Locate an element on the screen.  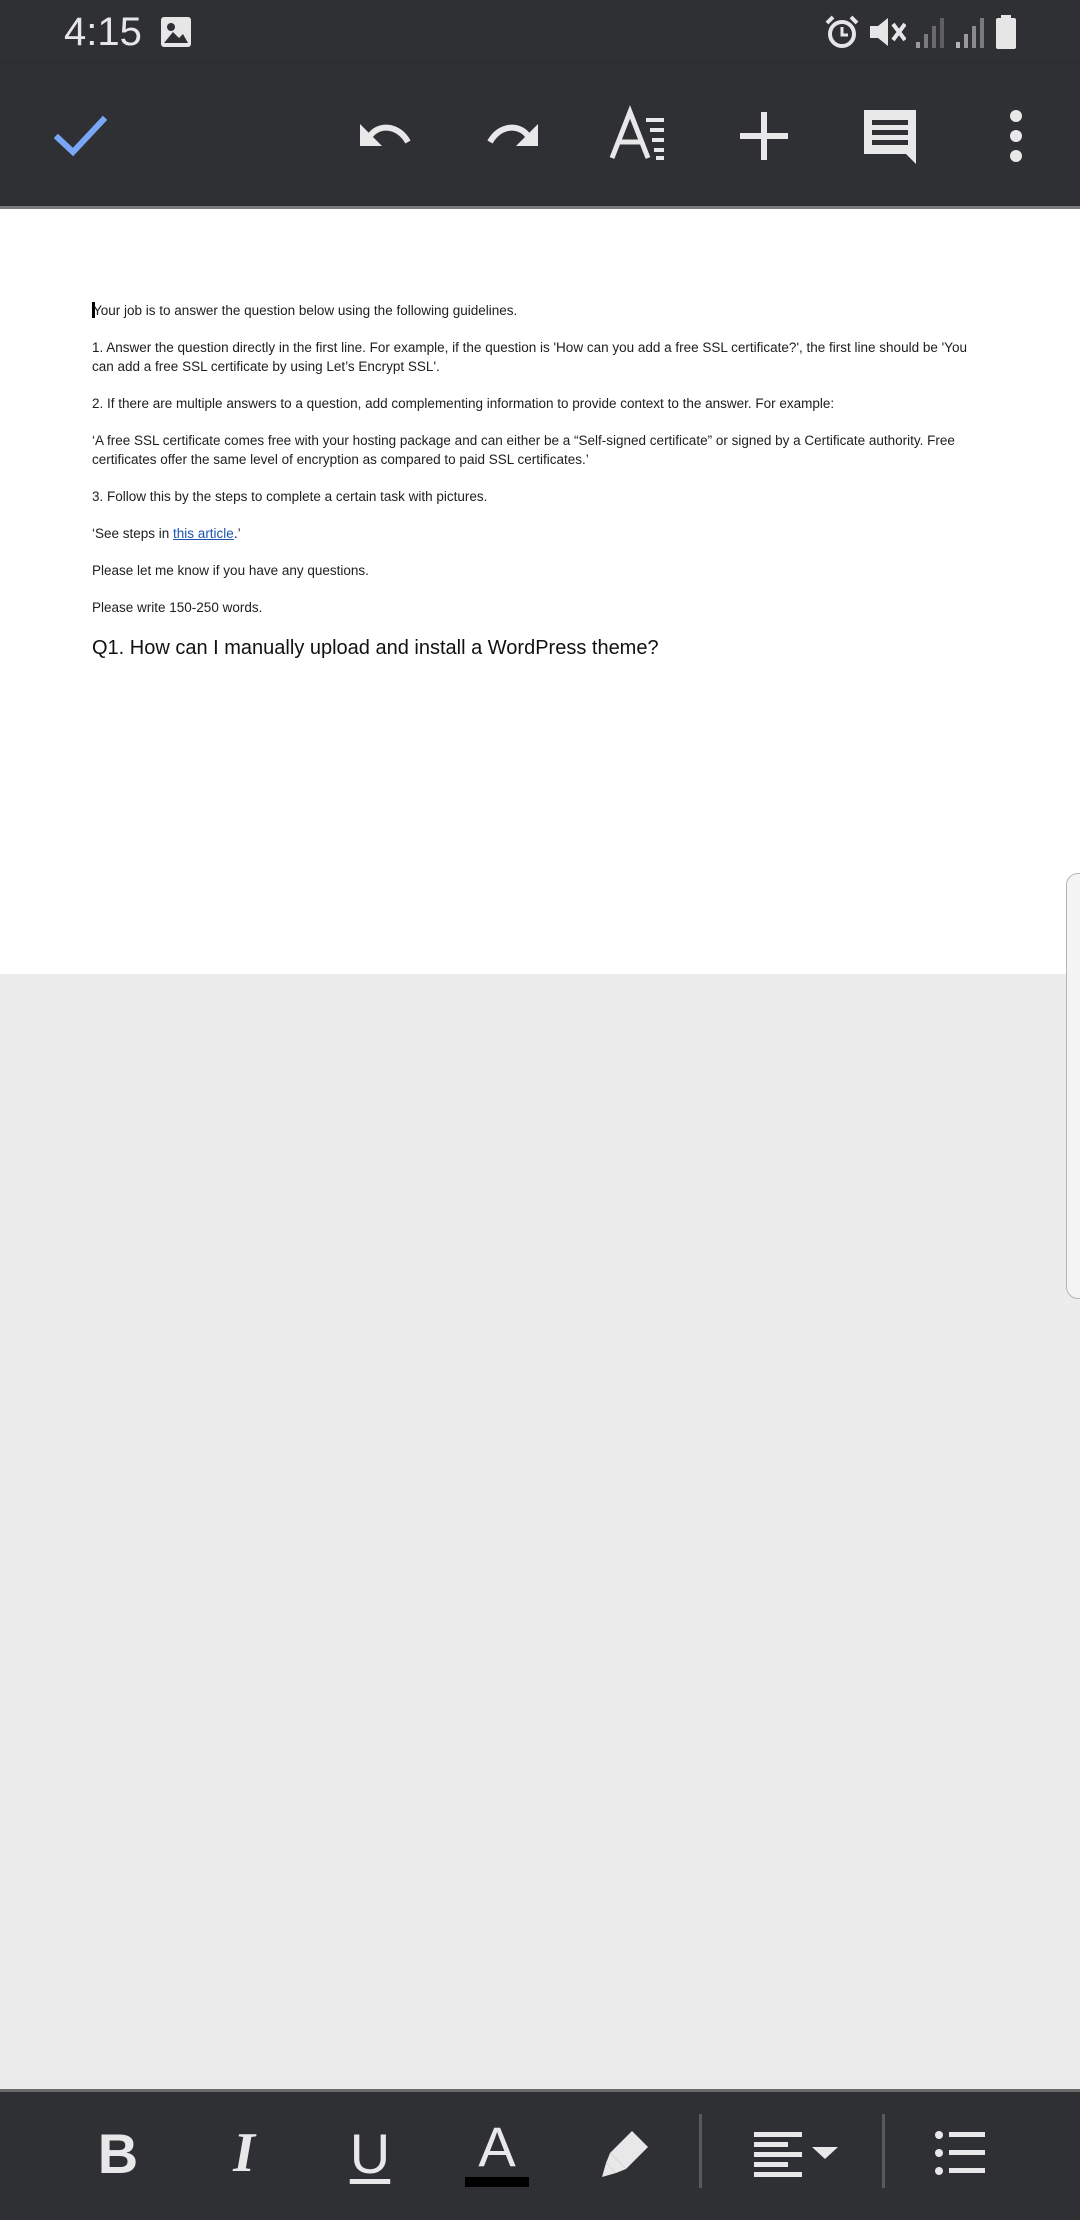
italic-button: I is located at coordinates (244, 2153).